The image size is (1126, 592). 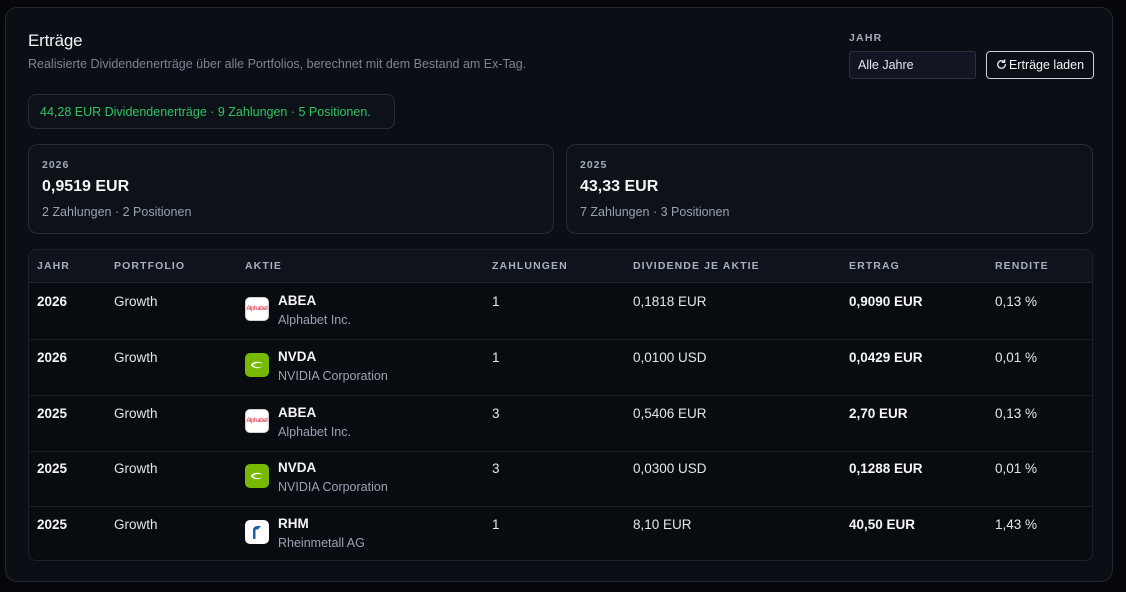 What do you see at coordinates (263, 266) in the screenshot?
I see `column-header-stock: AKTIE` at bounding box center [263, 266].